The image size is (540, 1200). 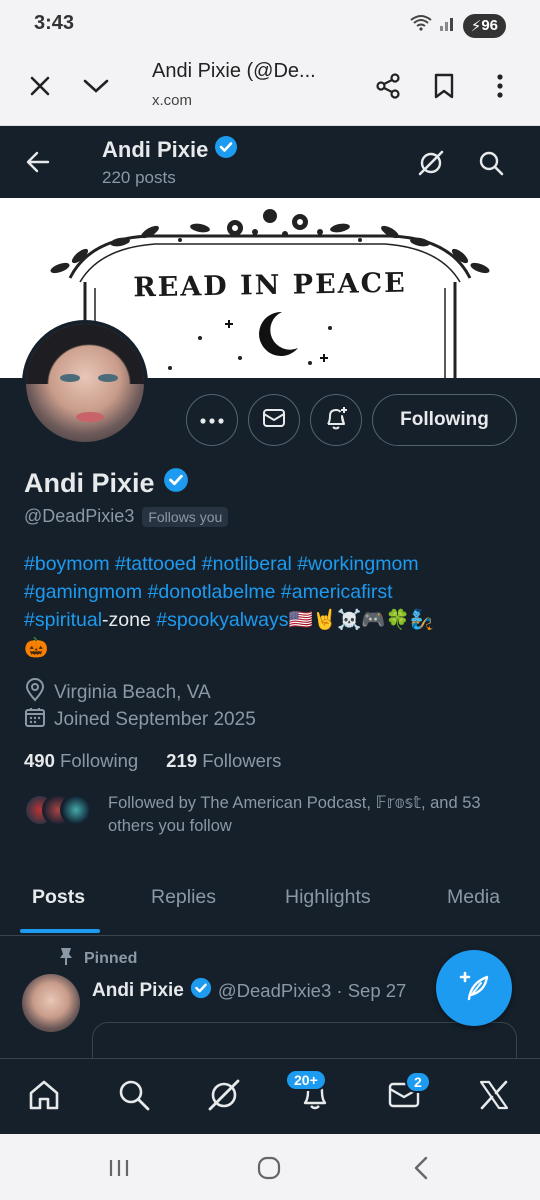 What do you see at coordinates (63, 620) in the screenshot?
I see `hashtag-link: #spiritual` at bounding box center [63, 620].